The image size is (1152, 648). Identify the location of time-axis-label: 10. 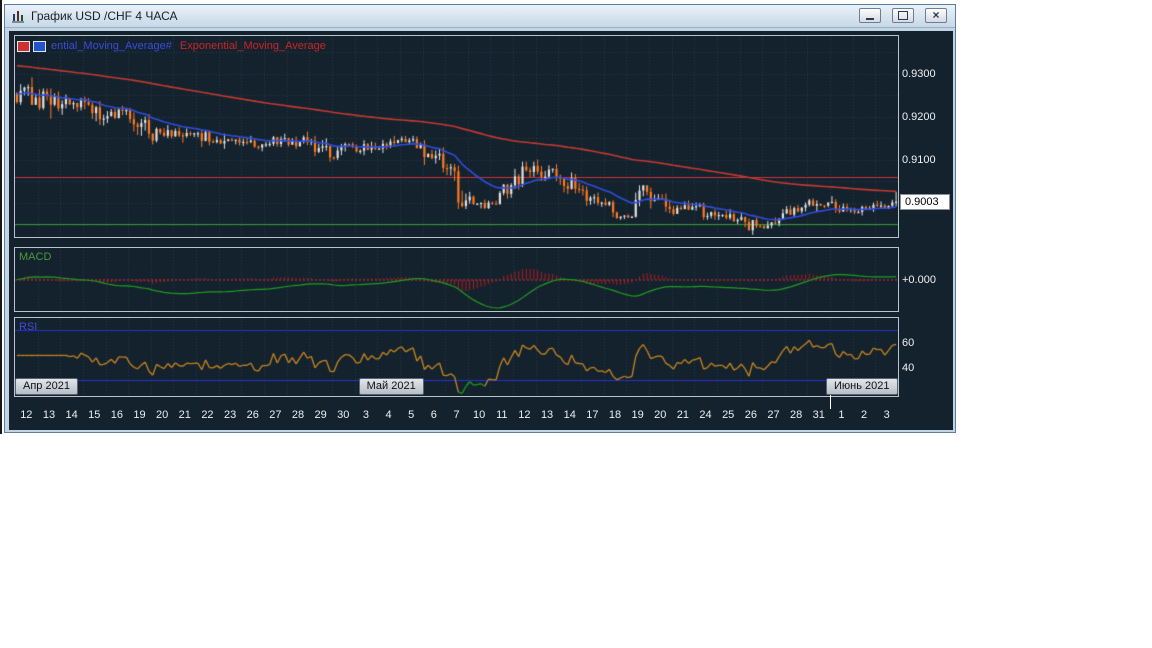
(479, 415).